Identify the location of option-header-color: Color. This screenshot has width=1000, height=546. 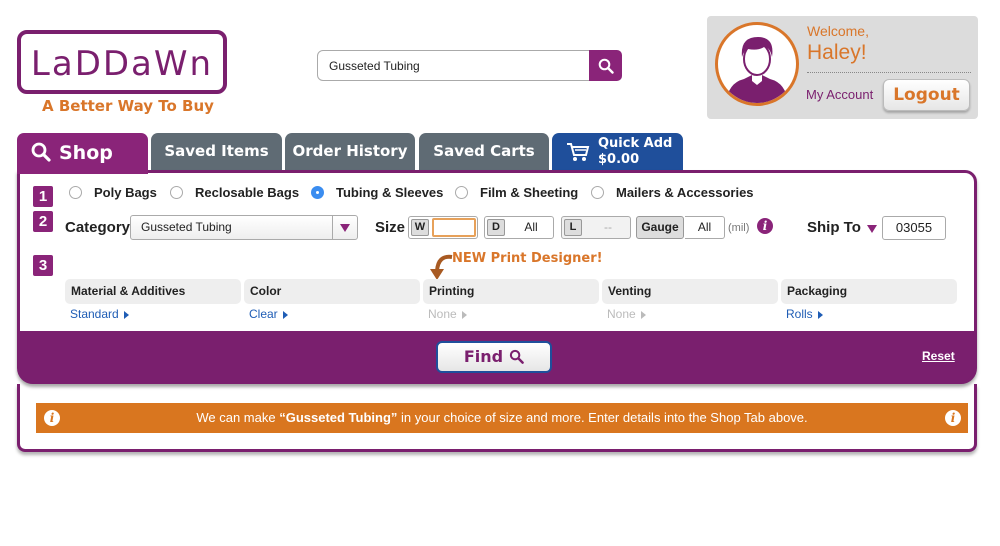
(332, 291).